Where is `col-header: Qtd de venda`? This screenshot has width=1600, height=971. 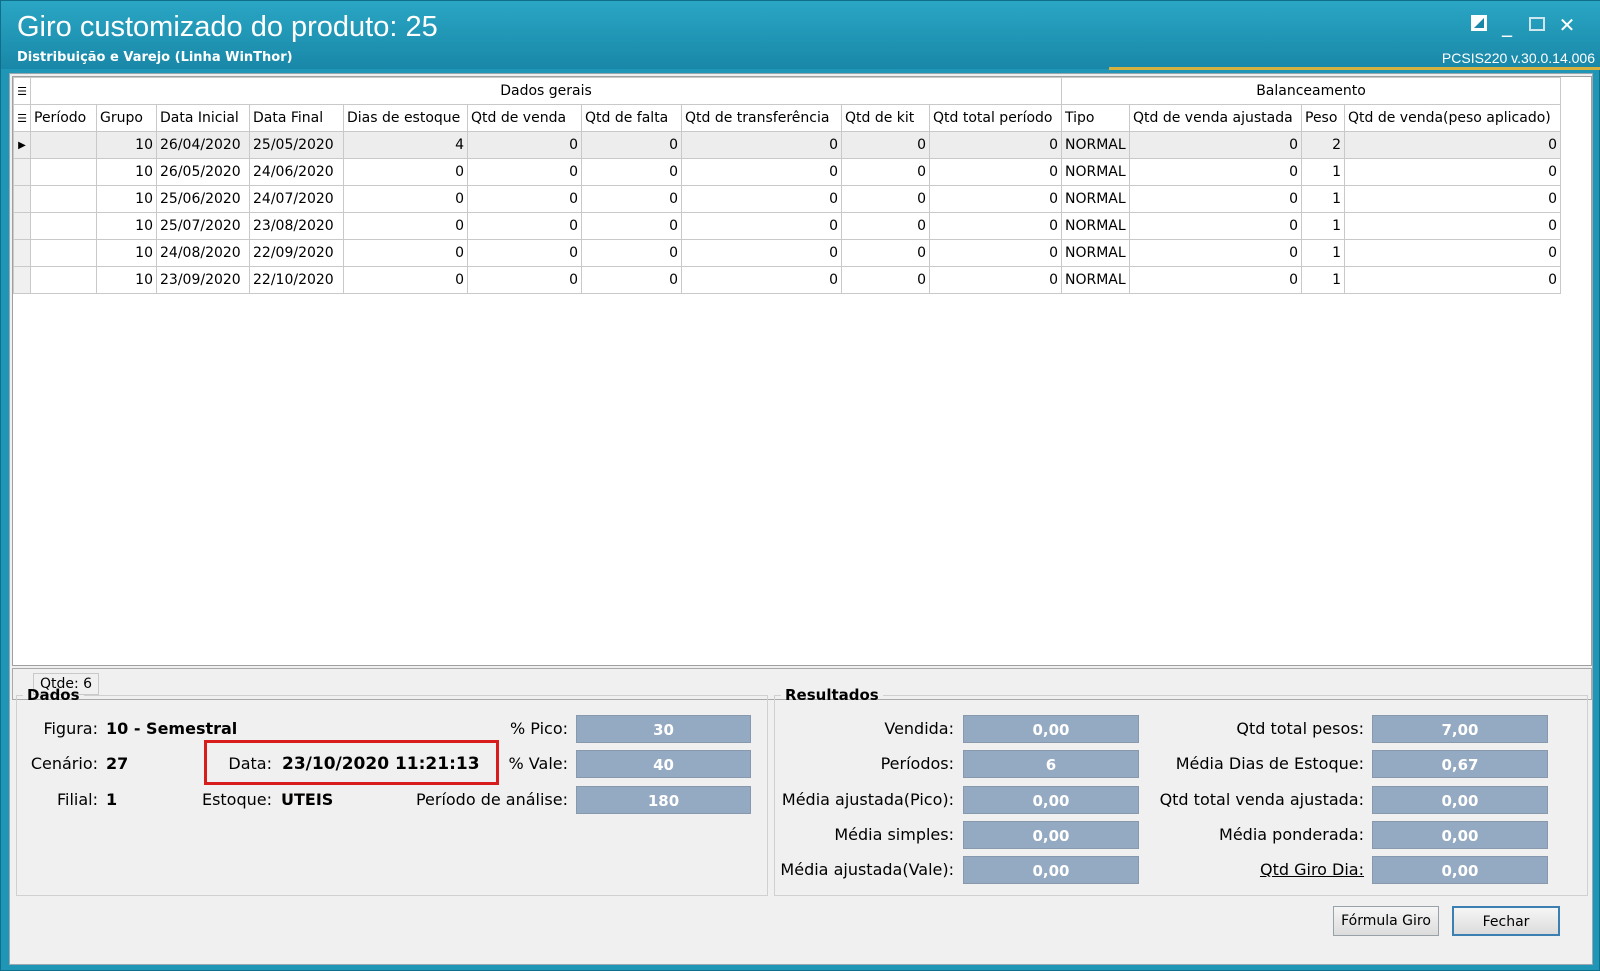 col-header: Qtd de venda is located at coordinates (524, 118).